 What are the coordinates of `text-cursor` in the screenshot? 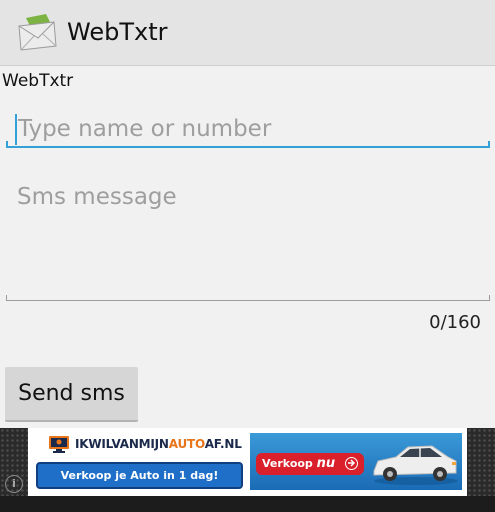 It's located at (16, 129).